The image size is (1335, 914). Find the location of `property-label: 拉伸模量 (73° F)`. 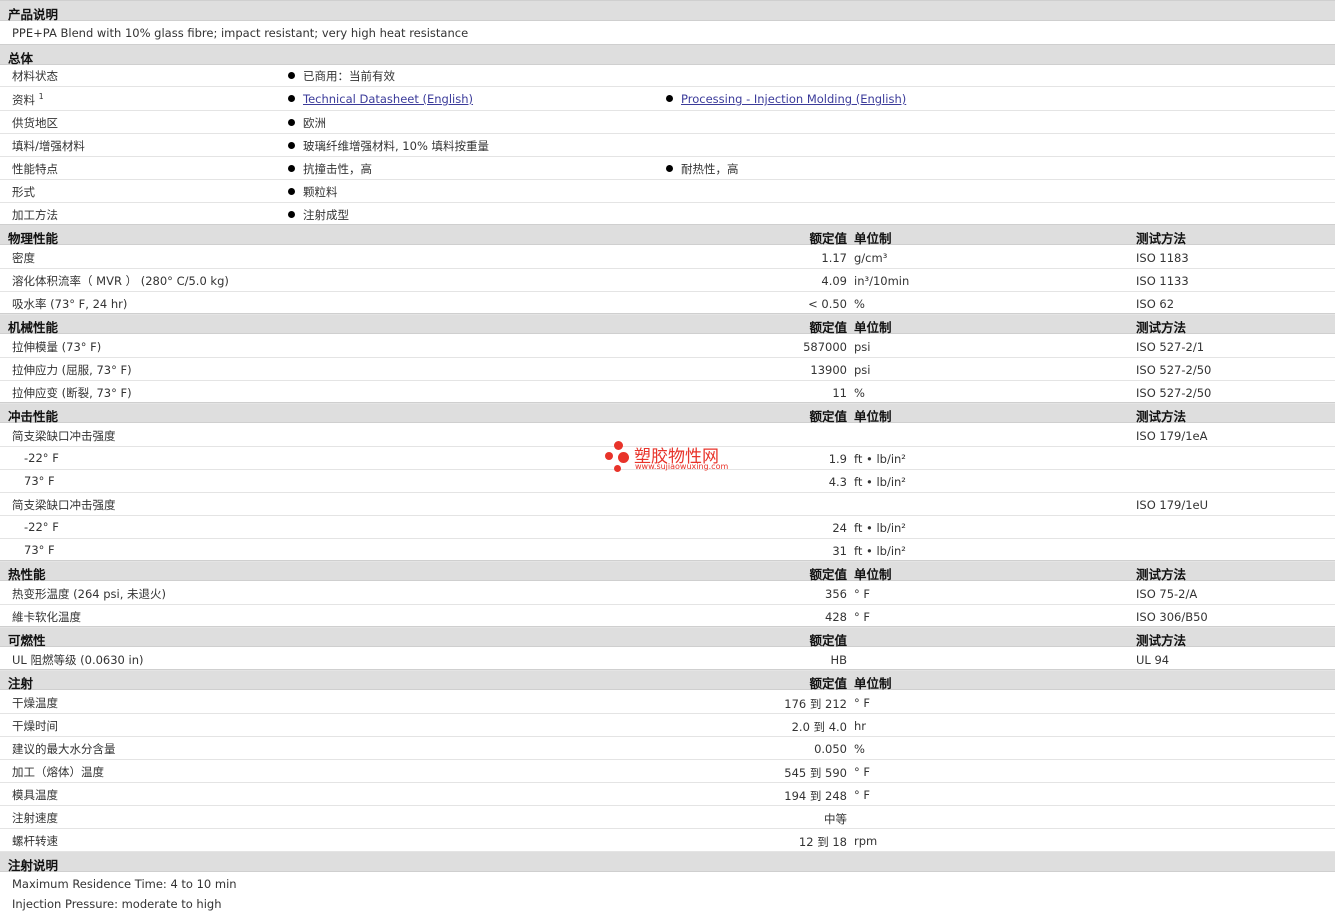

property-label: 拉伸模量 (73° F) is located at coordinates (57, 347).